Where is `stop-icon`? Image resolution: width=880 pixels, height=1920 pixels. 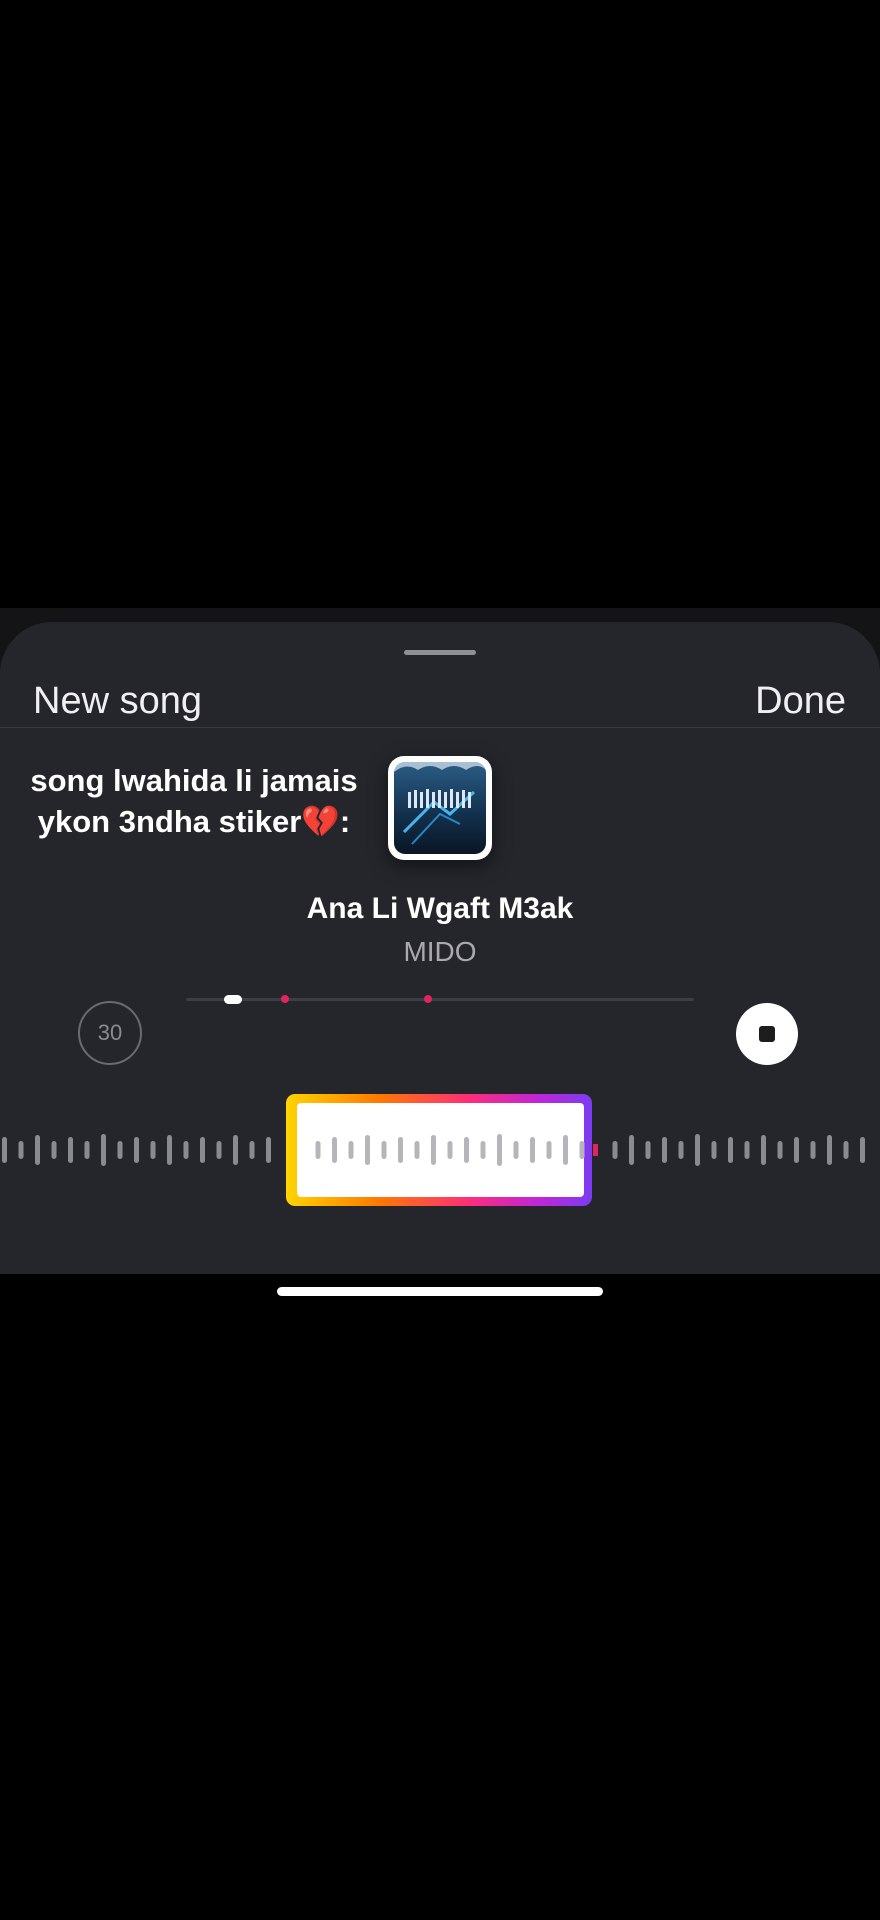 stop-icon is located at coordinates (767, 1034).